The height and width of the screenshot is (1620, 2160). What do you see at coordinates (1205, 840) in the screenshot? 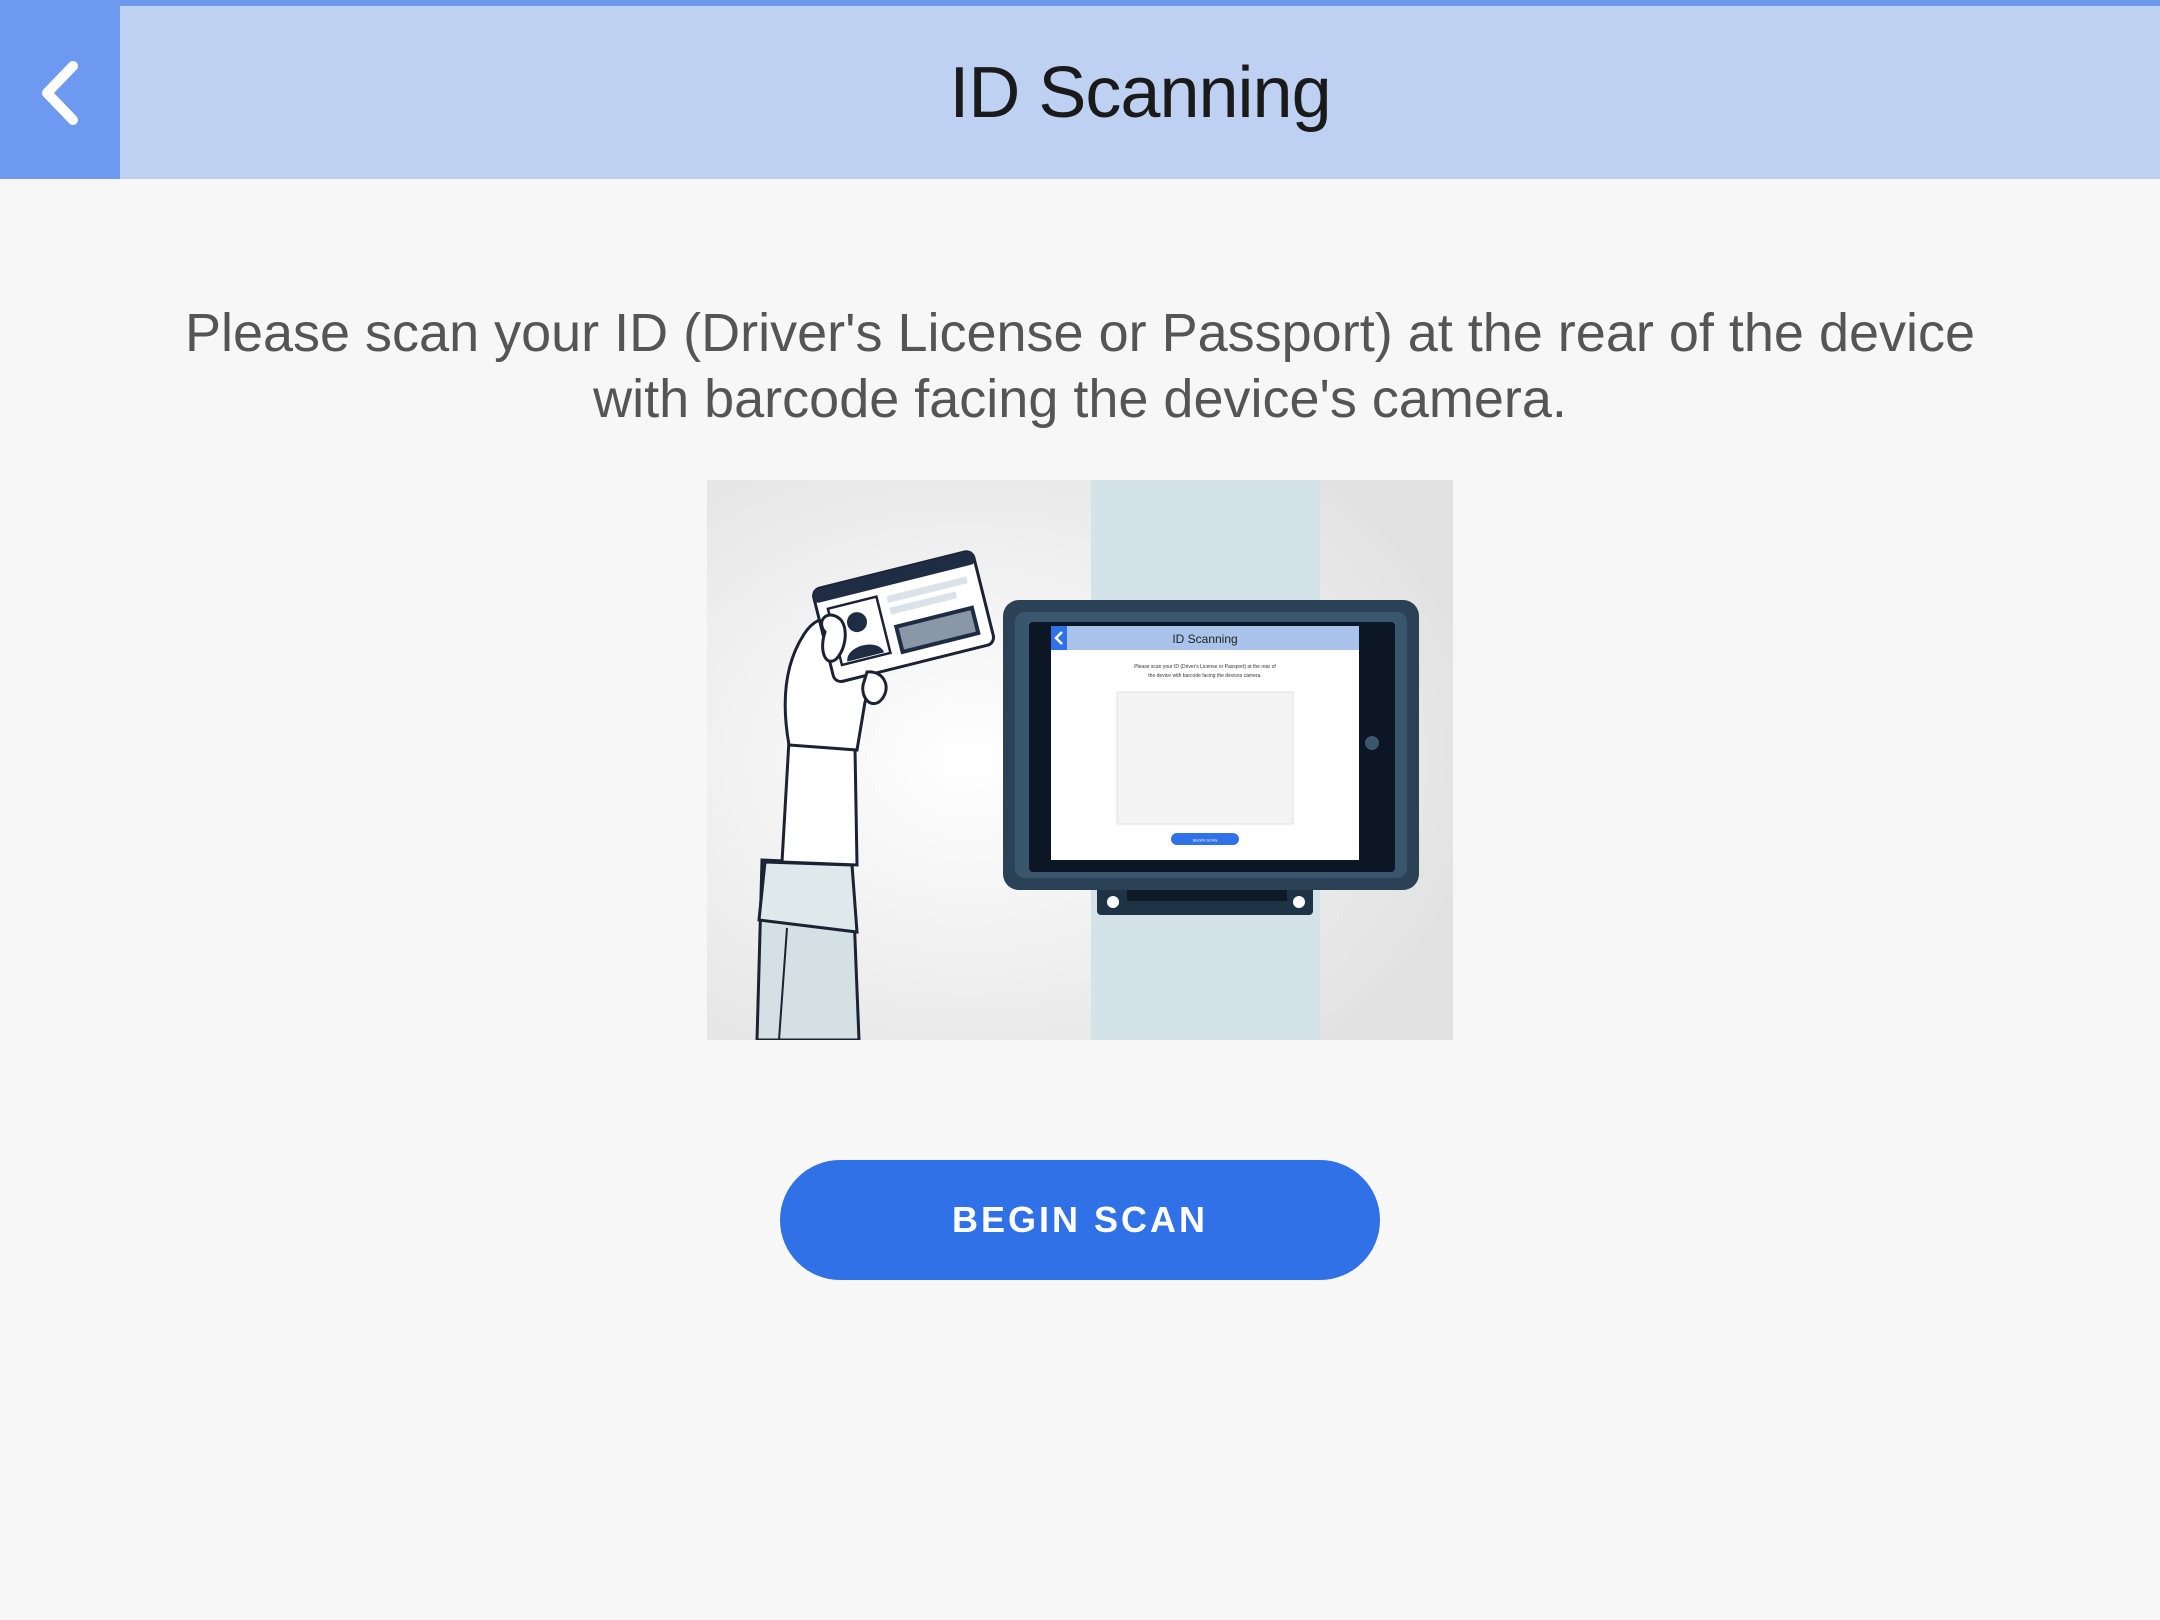
I see `mini-screen-button: BEGIN SCAN` at bounding box center [1205, 840].